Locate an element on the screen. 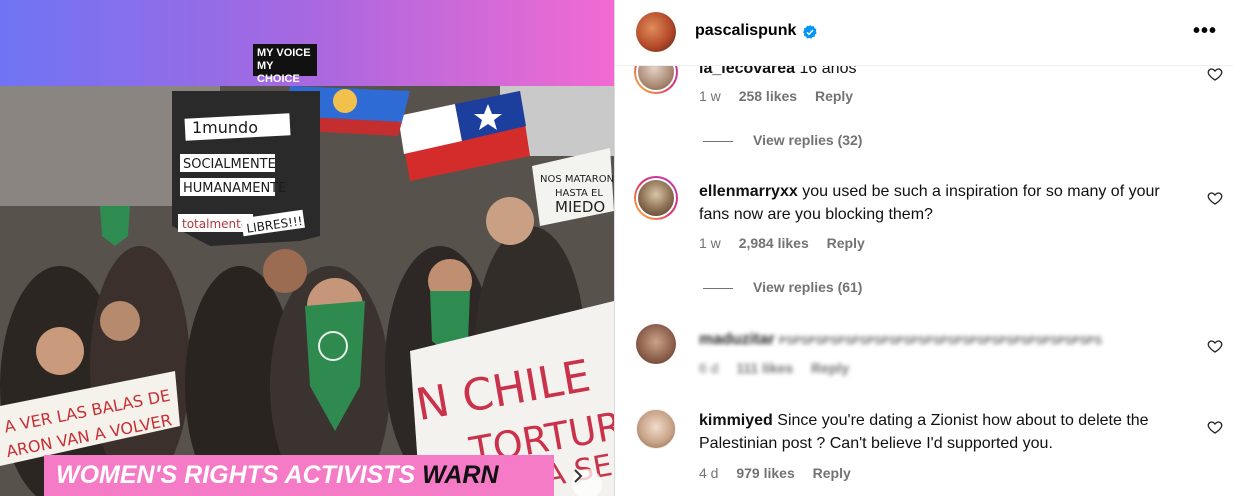 This screenshot has width=1233, height=496. sign-text-socialmente: SOCIALMENTE is located at coordinates (229, 164).